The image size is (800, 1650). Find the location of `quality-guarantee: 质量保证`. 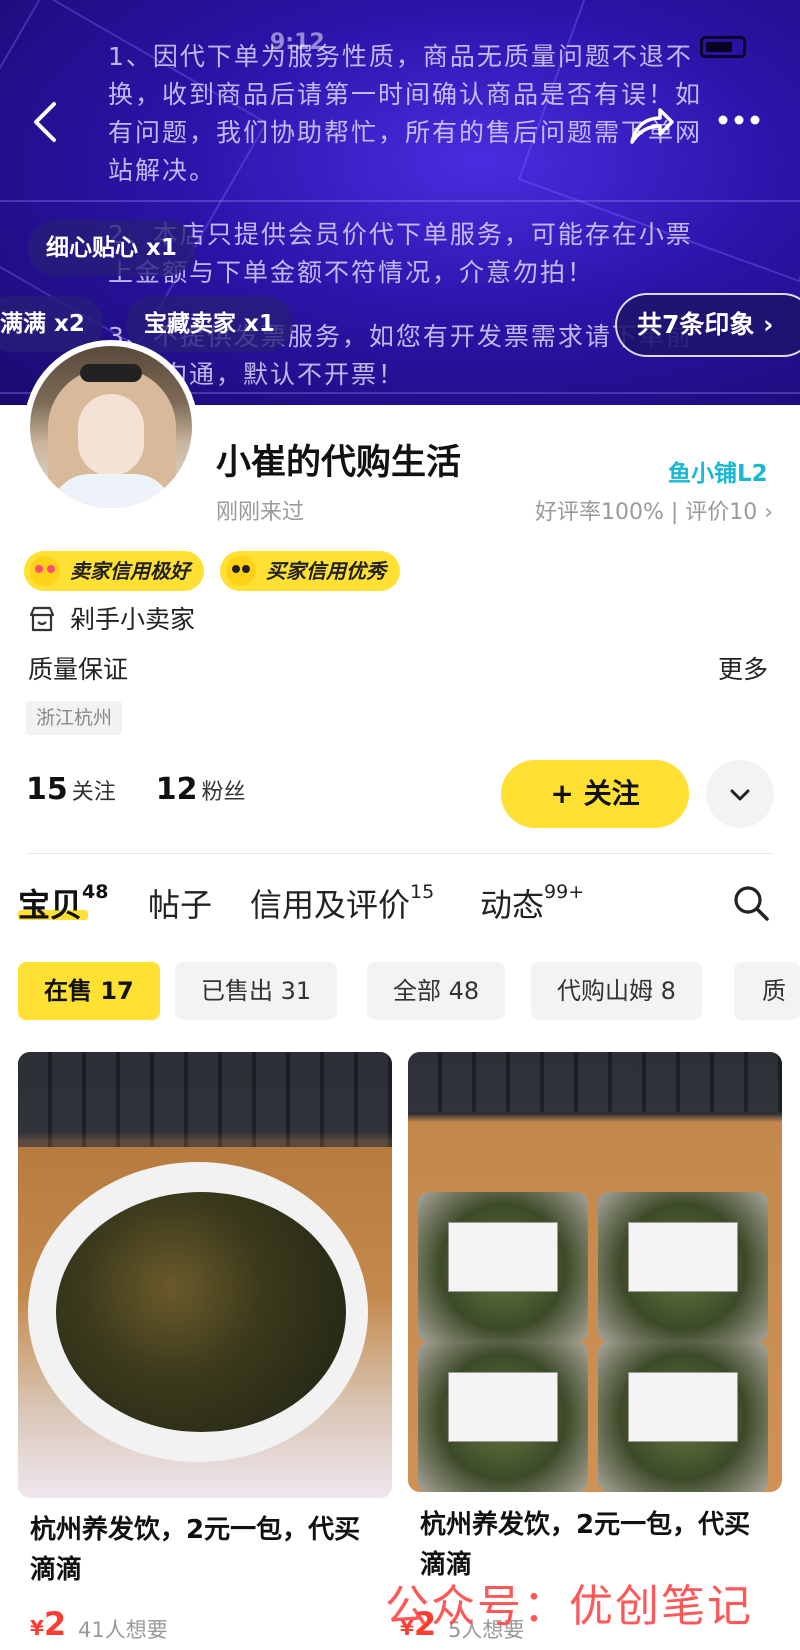

quality-guarantee: 质量保证 is located at coordinates (78, 668).